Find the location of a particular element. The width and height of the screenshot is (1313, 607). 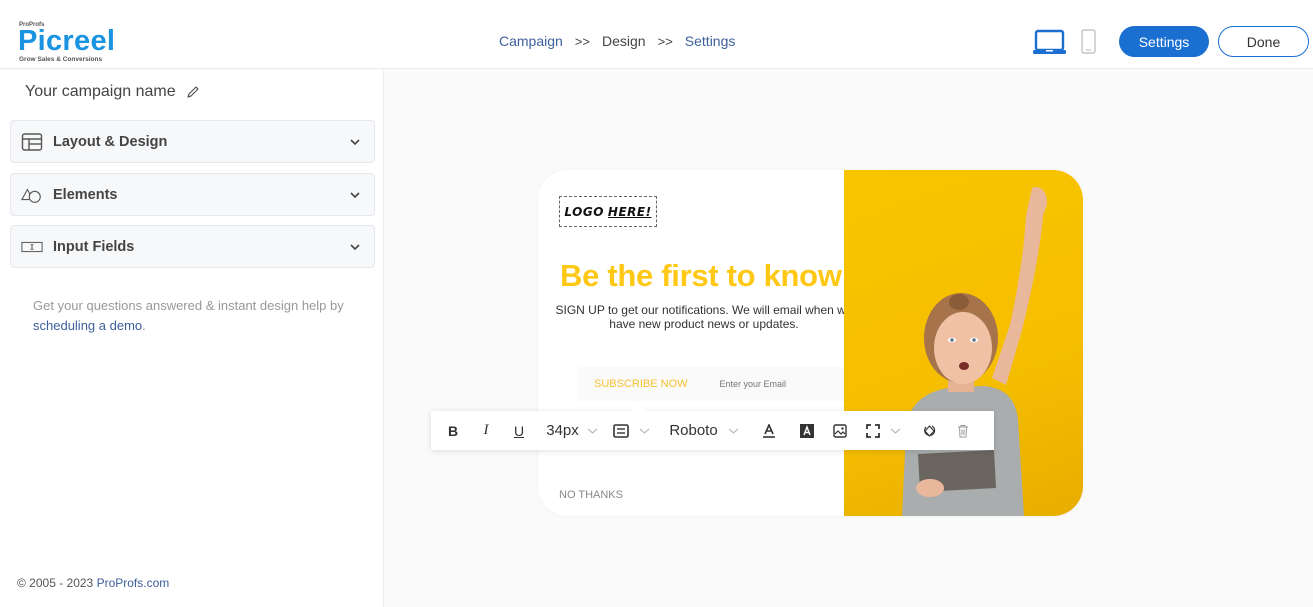

accordion-layout-design: Layout & Design is located at coordinates (192, 141).